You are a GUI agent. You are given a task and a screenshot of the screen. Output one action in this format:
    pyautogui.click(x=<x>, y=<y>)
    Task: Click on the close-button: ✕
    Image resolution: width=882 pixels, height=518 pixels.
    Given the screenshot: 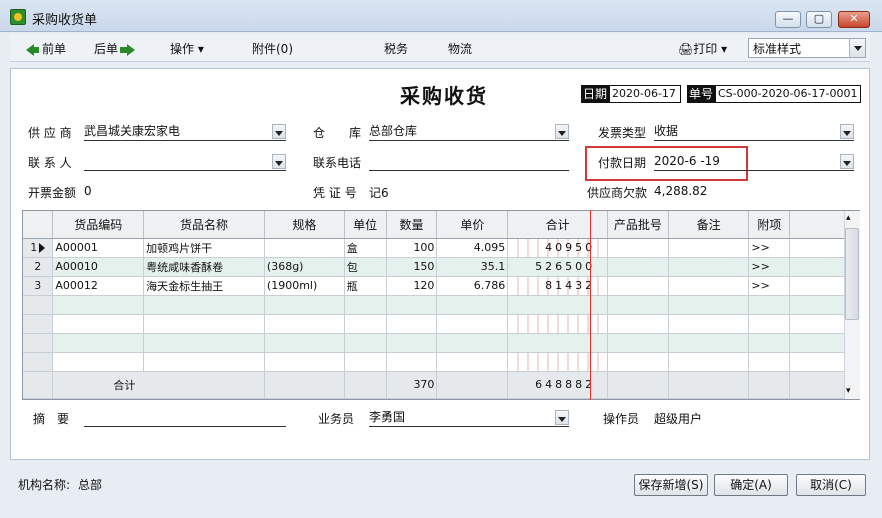 What is the action you would take?
    pyautogui.click(x=854, y=19)
    